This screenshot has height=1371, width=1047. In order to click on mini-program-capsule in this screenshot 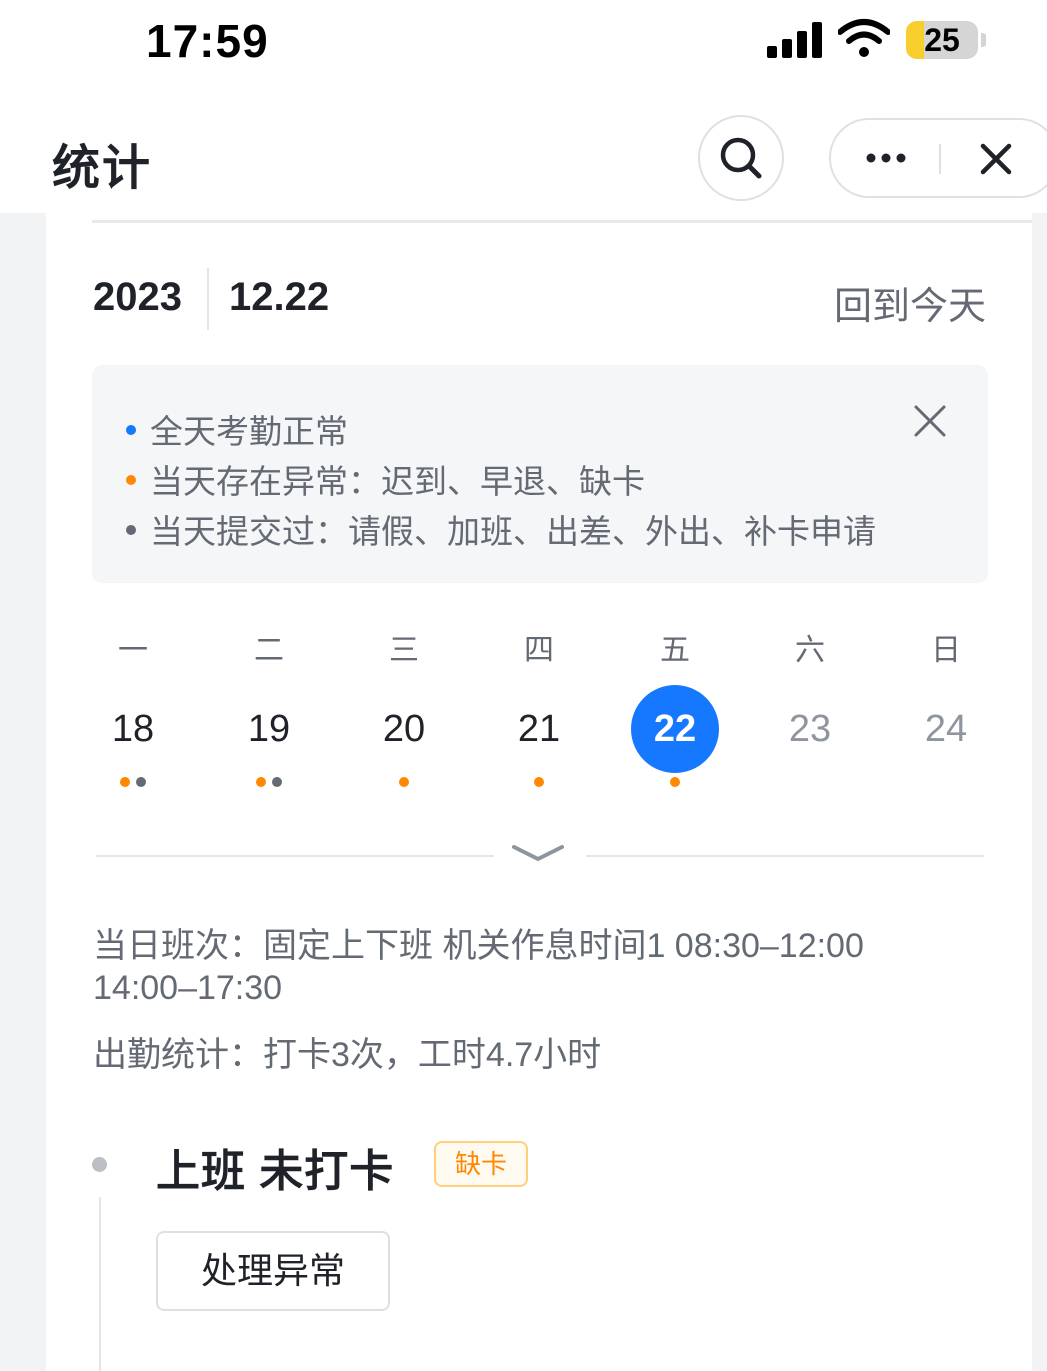, I will do `click(938, 158)`.